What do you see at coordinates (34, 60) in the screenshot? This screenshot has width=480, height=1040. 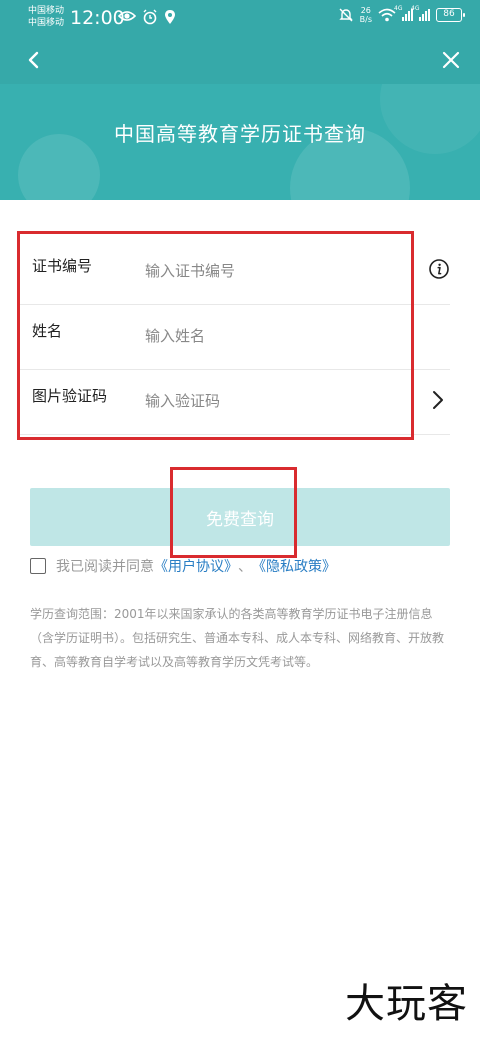 I see `back-arrow-icon` at bounding box center [34, 60].